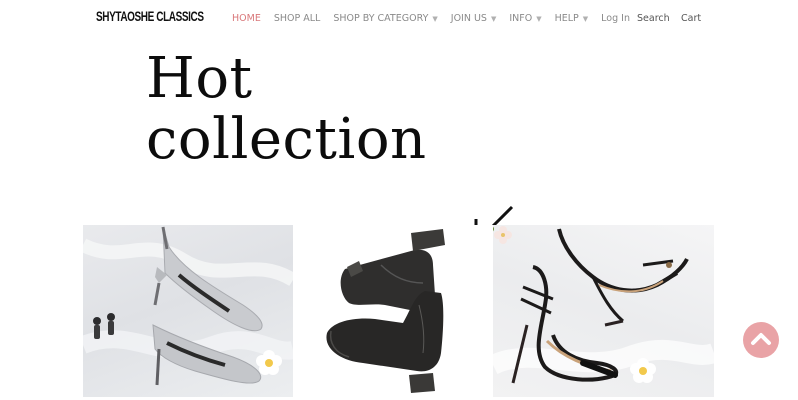  I want to click on gallery-image-black-boots, so click(393, 311).